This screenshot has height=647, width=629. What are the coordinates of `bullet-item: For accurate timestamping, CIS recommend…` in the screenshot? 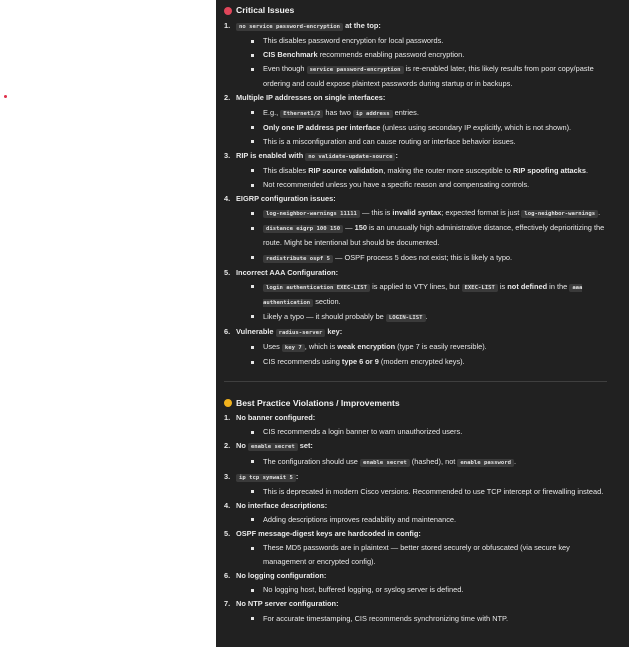 It's located at (432, 619).